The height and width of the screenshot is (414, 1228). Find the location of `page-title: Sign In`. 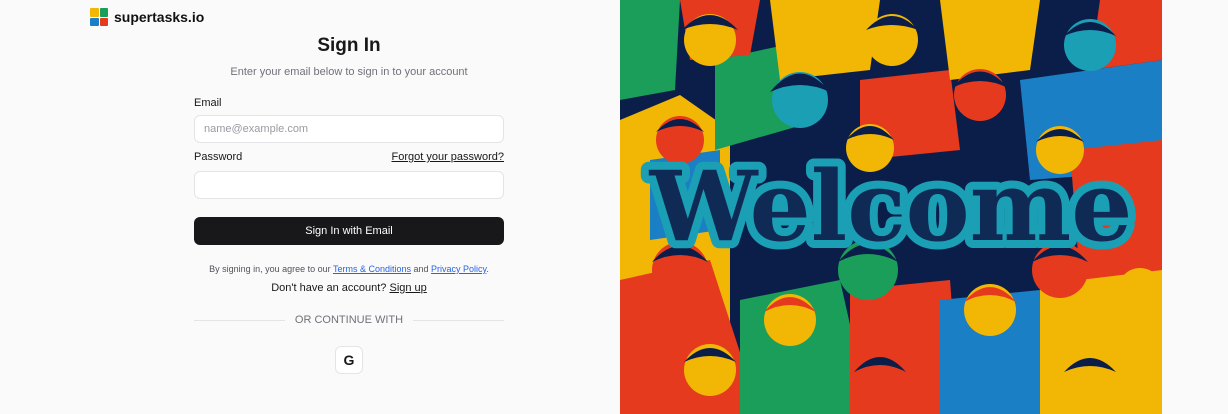

page-title: Sign In is located at coordinates (349, 45).